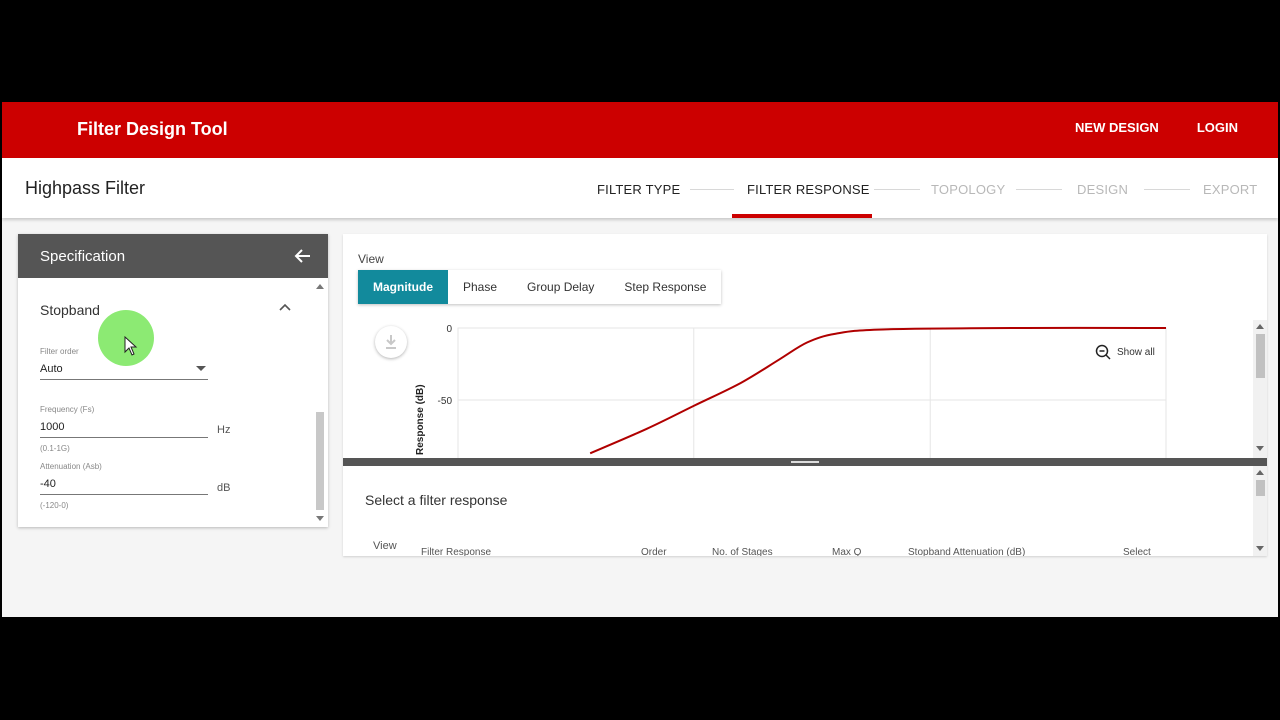  I want to click on tab-magnitude: Magnitude, so click(403, 287).